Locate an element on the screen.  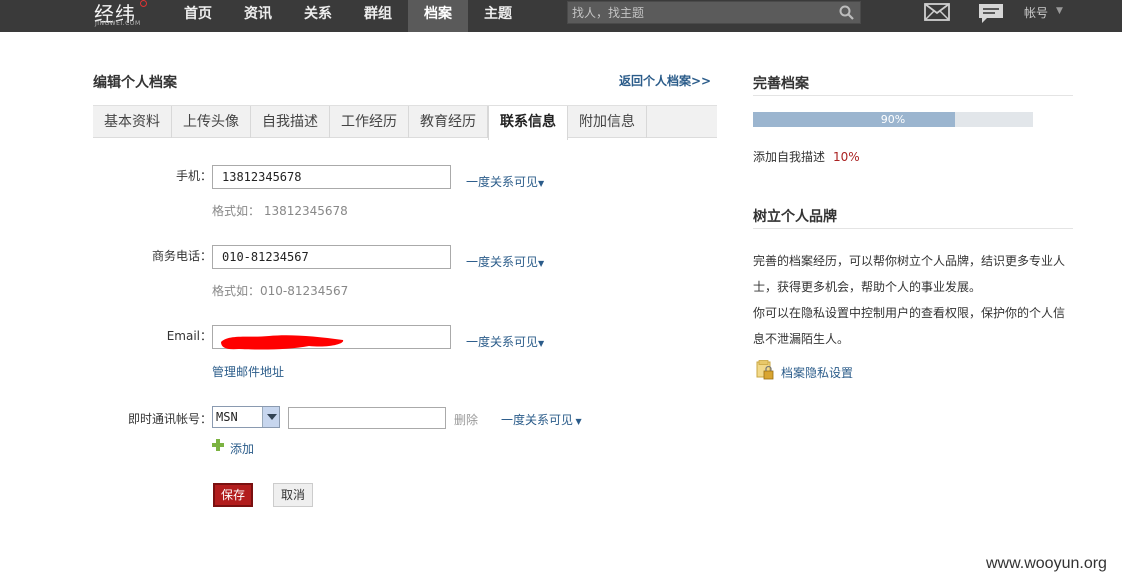
business-phone-visibility-dropdown: 一度关系可见▼ is located at coordinates (505, 261).